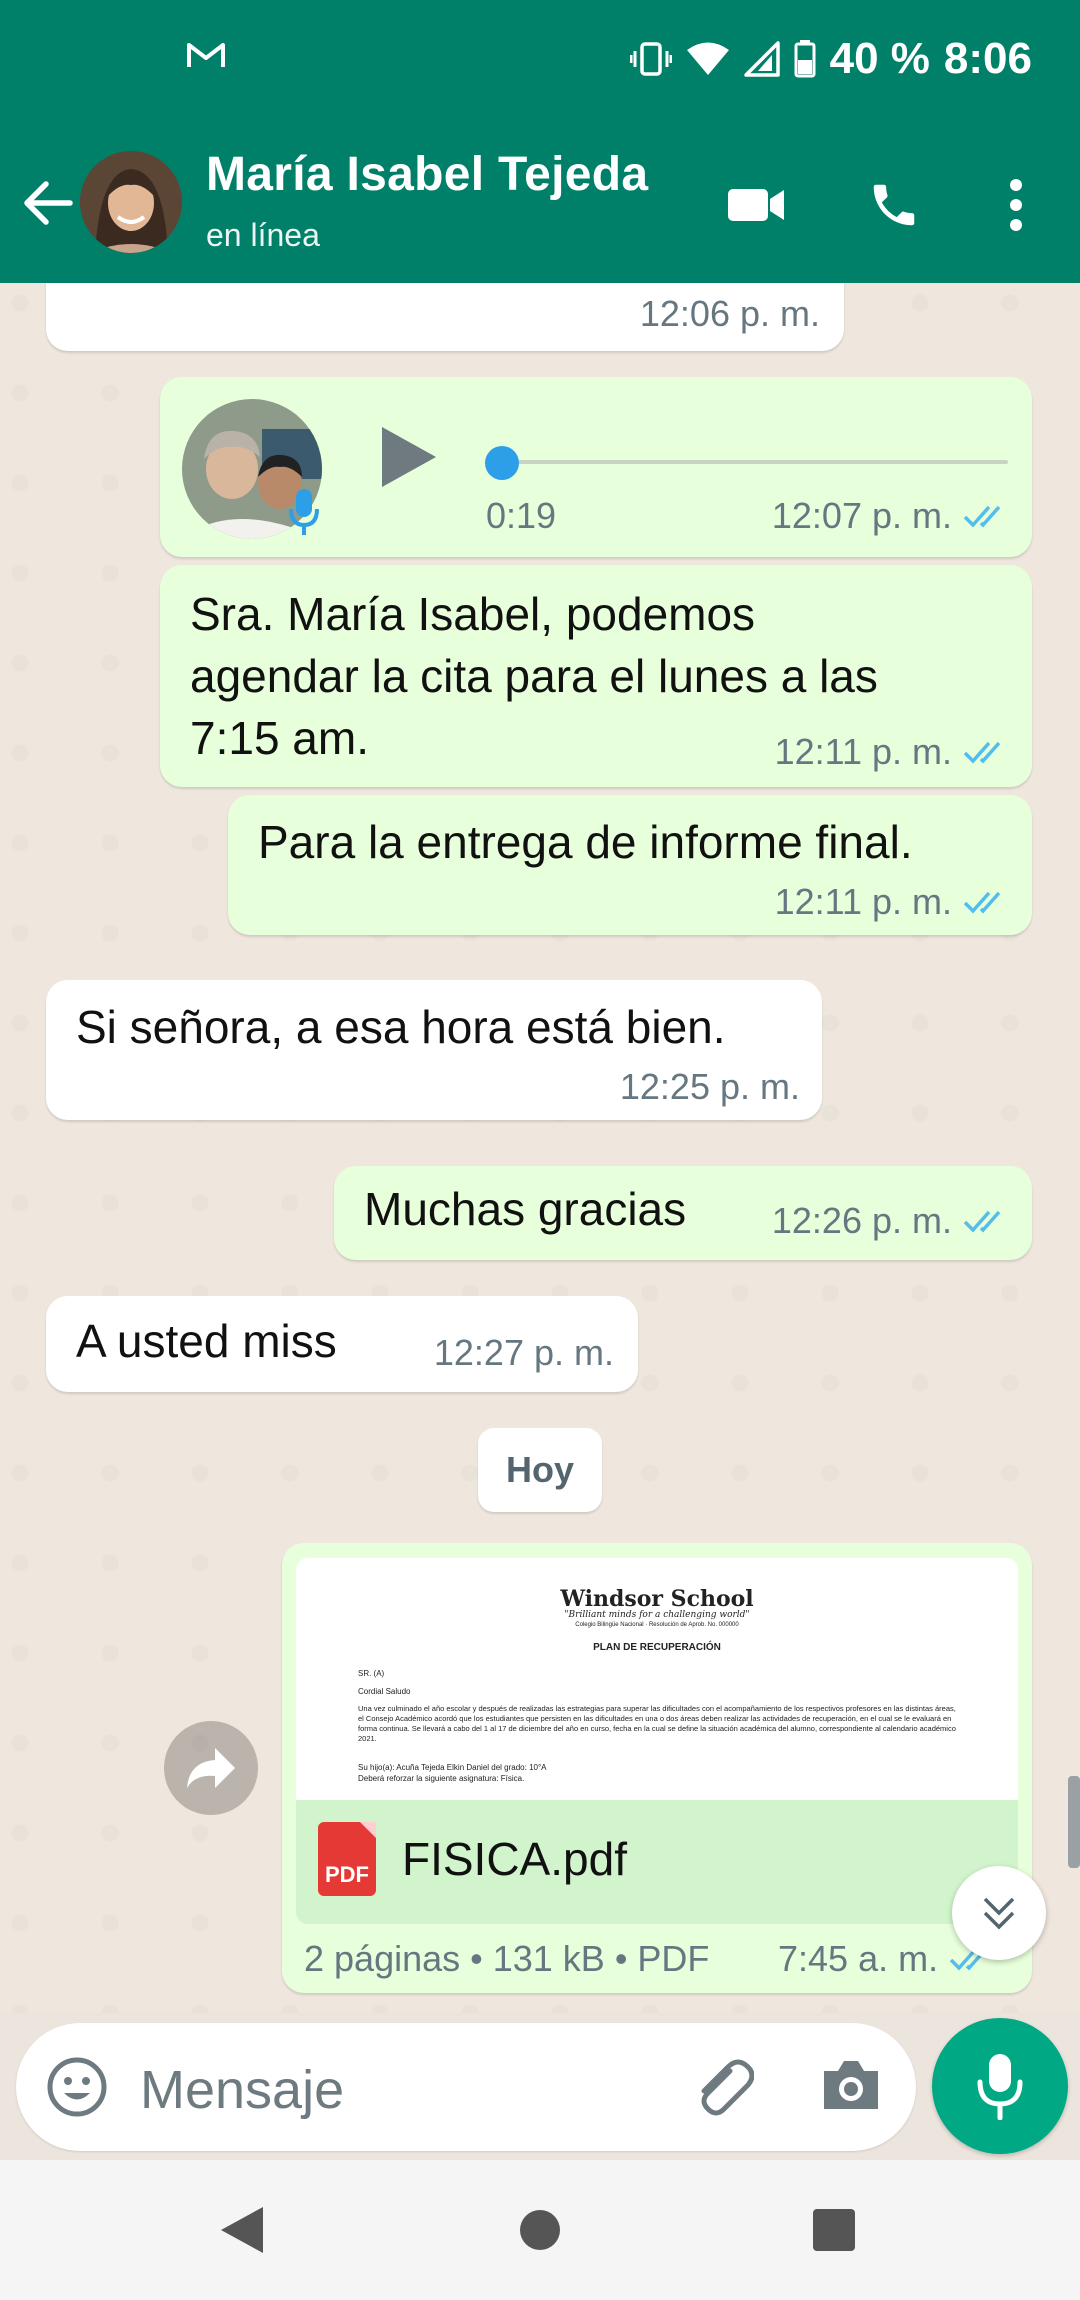 The width and height of the screenshot is (1080, 2300). I want to click on contact-status: en línea, so click(263, 235).